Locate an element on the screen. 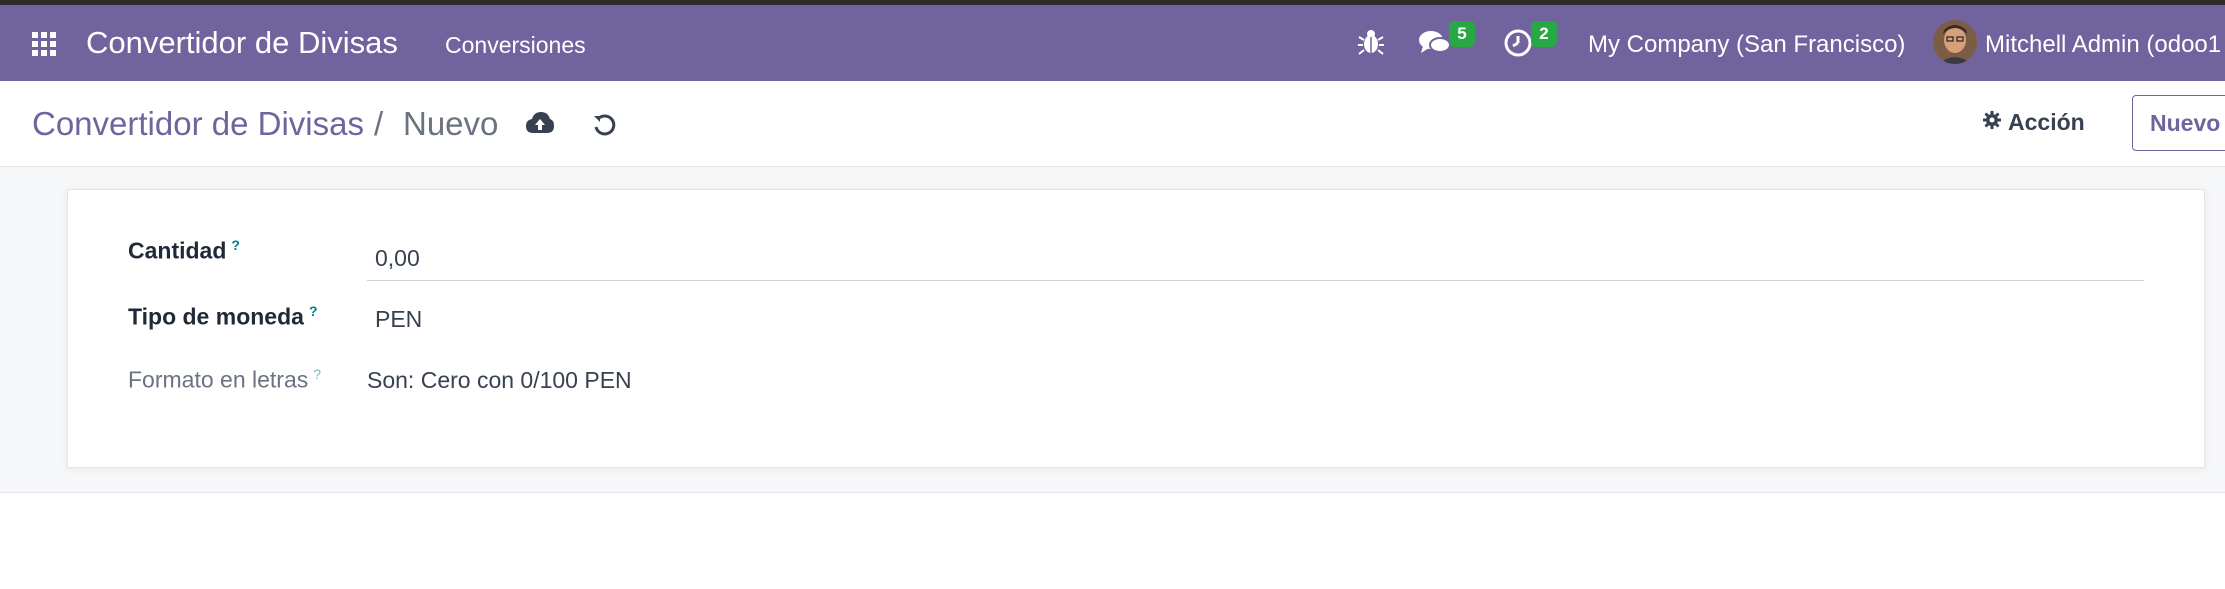 The width and height of the screenshot is (2225, 589). chat-icon is located at coordinates (1435, 45).